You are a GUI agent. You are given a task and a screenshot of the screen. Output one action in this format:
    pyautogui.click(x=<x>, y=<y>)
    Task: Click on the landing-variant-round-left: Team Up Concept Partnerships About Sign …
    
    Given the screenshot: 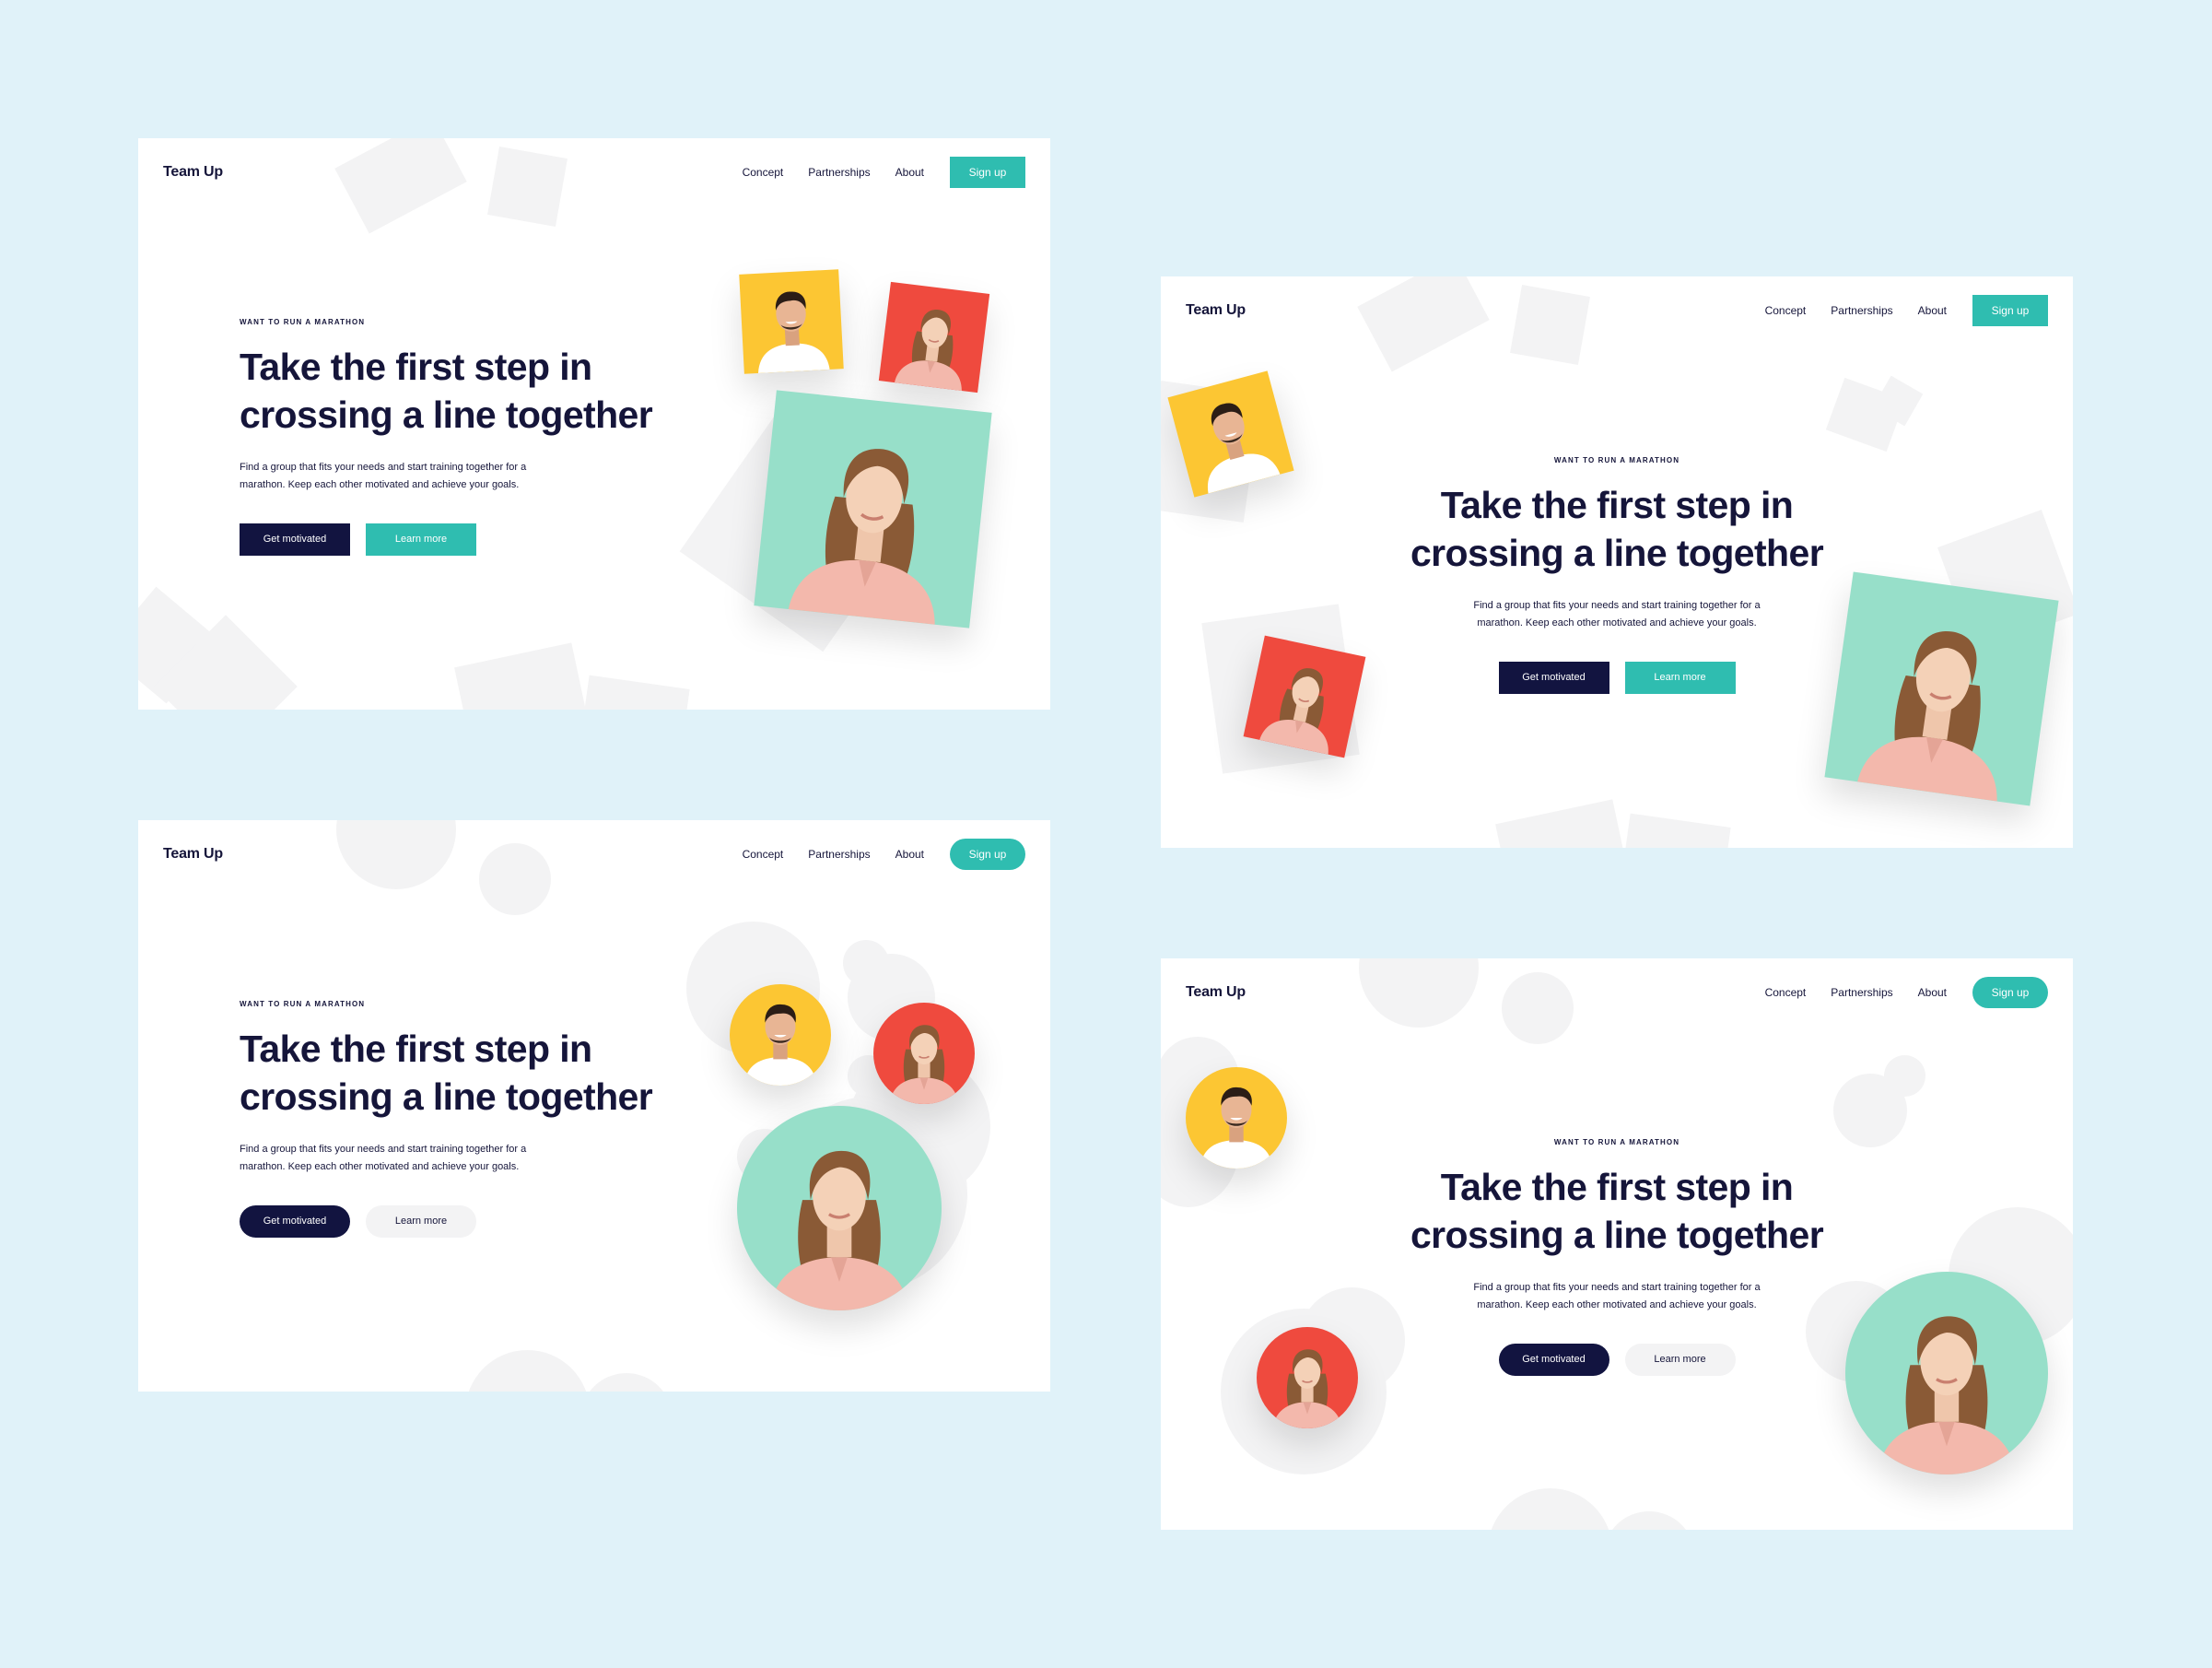 What is the action you would take?
    pyautogui.click(x=594, y=1106)
    